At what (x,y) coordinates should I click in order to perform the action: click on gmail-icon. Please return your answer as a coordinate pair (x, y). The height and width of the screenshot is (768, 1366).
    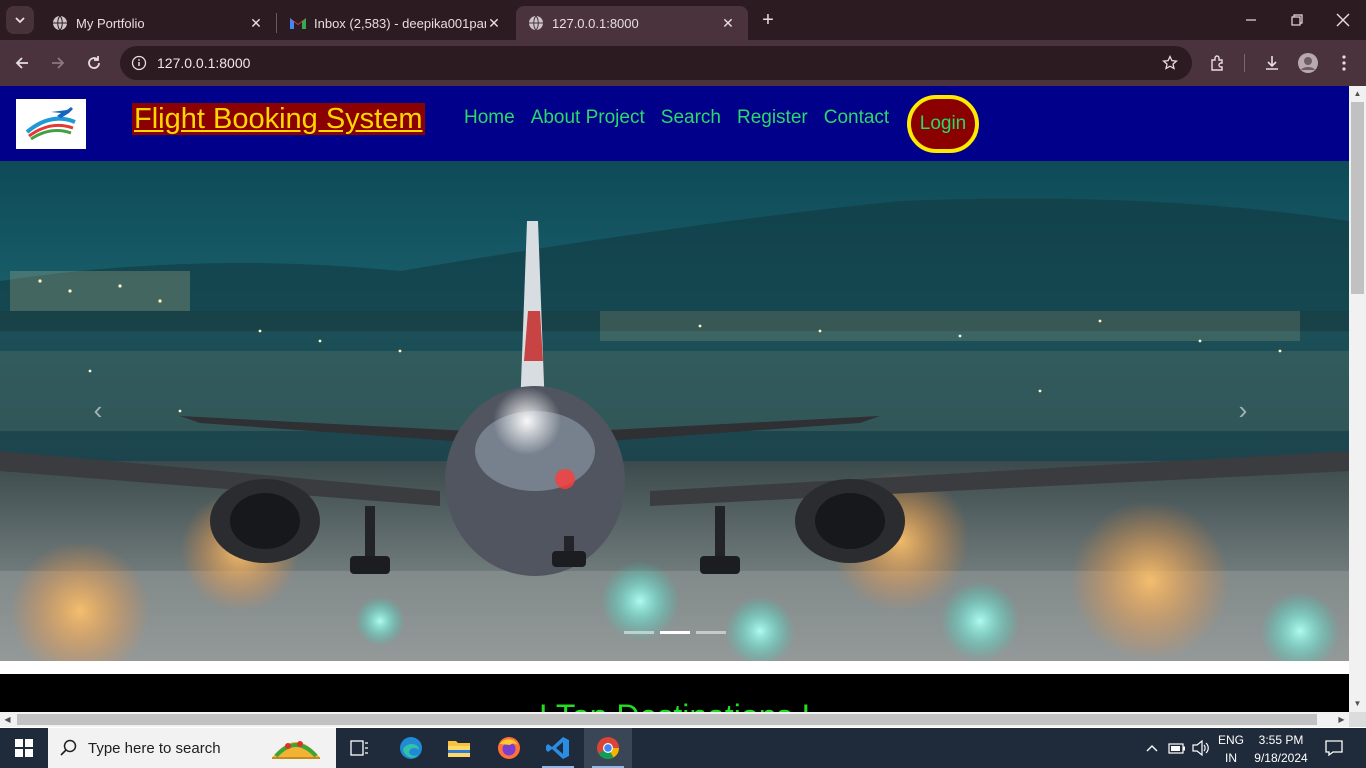
    Looking at the image, I should click on (298, 23).